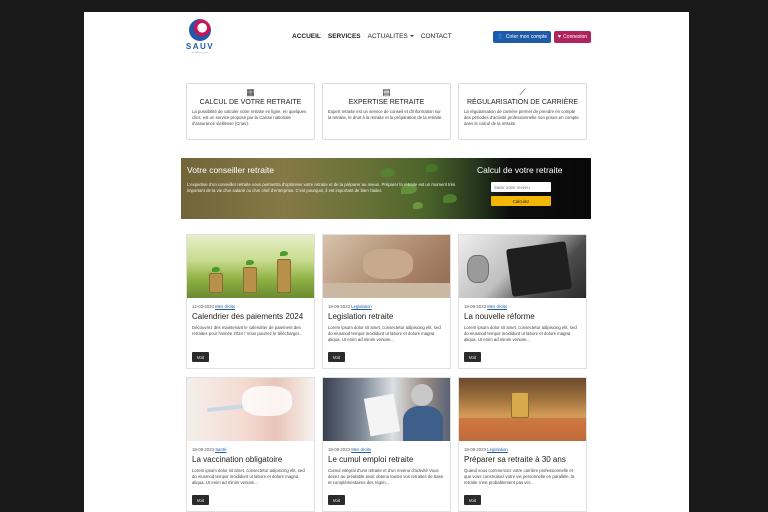 The width and height of the screenshot is (768, 512). What do you see at coordinates (237, 459) in the screenshot?
I see `card-title: La vaccination obligatoire` at bounding box center [237, 459].